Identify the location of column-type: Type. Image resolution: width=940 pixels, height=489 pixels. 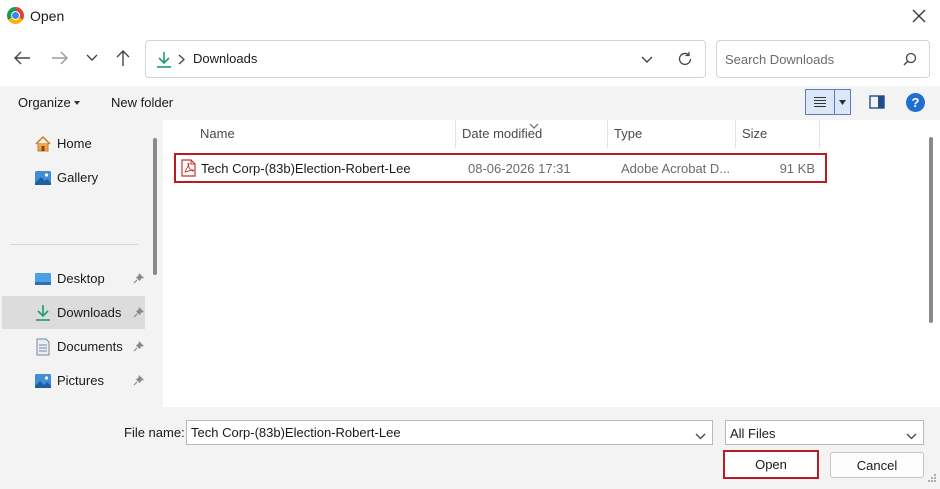
(672, 134).